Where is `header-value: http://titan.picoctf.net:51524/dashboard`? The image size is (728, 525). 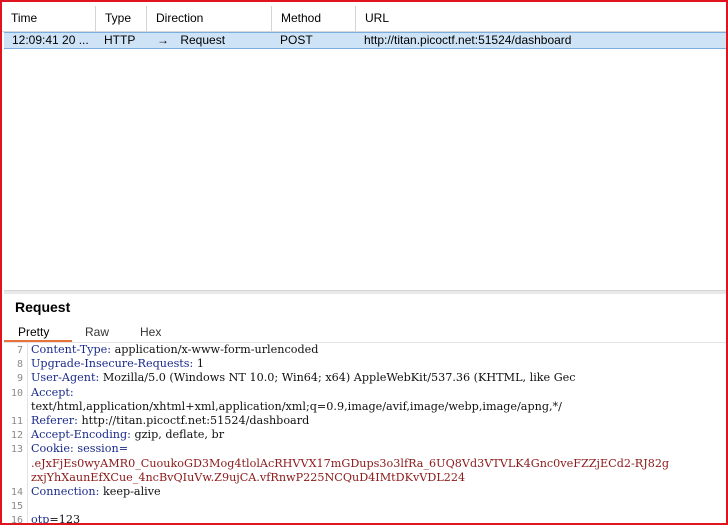 header-value: http://titan.picoctf.net:51524/dashboard is located at coordinates (193, 420).